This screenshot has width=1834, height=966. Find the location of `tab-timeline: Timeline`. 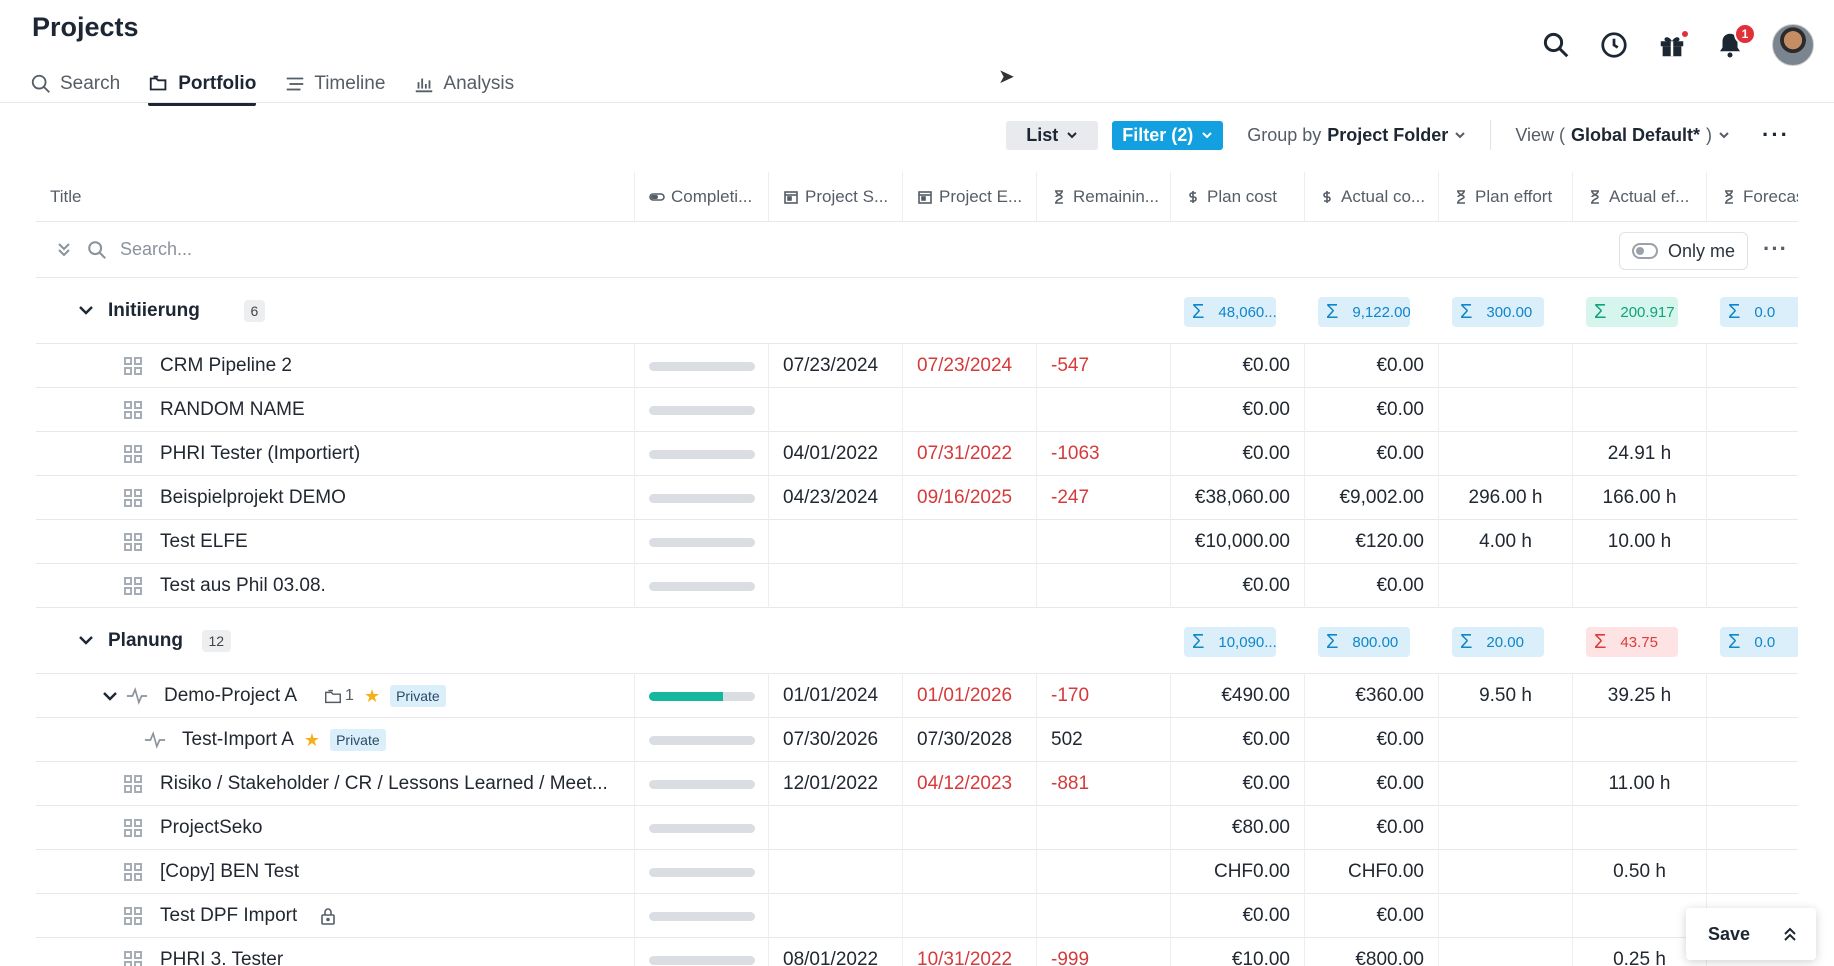

tab-timeline: Timeline is located at coordinates (334, 84).